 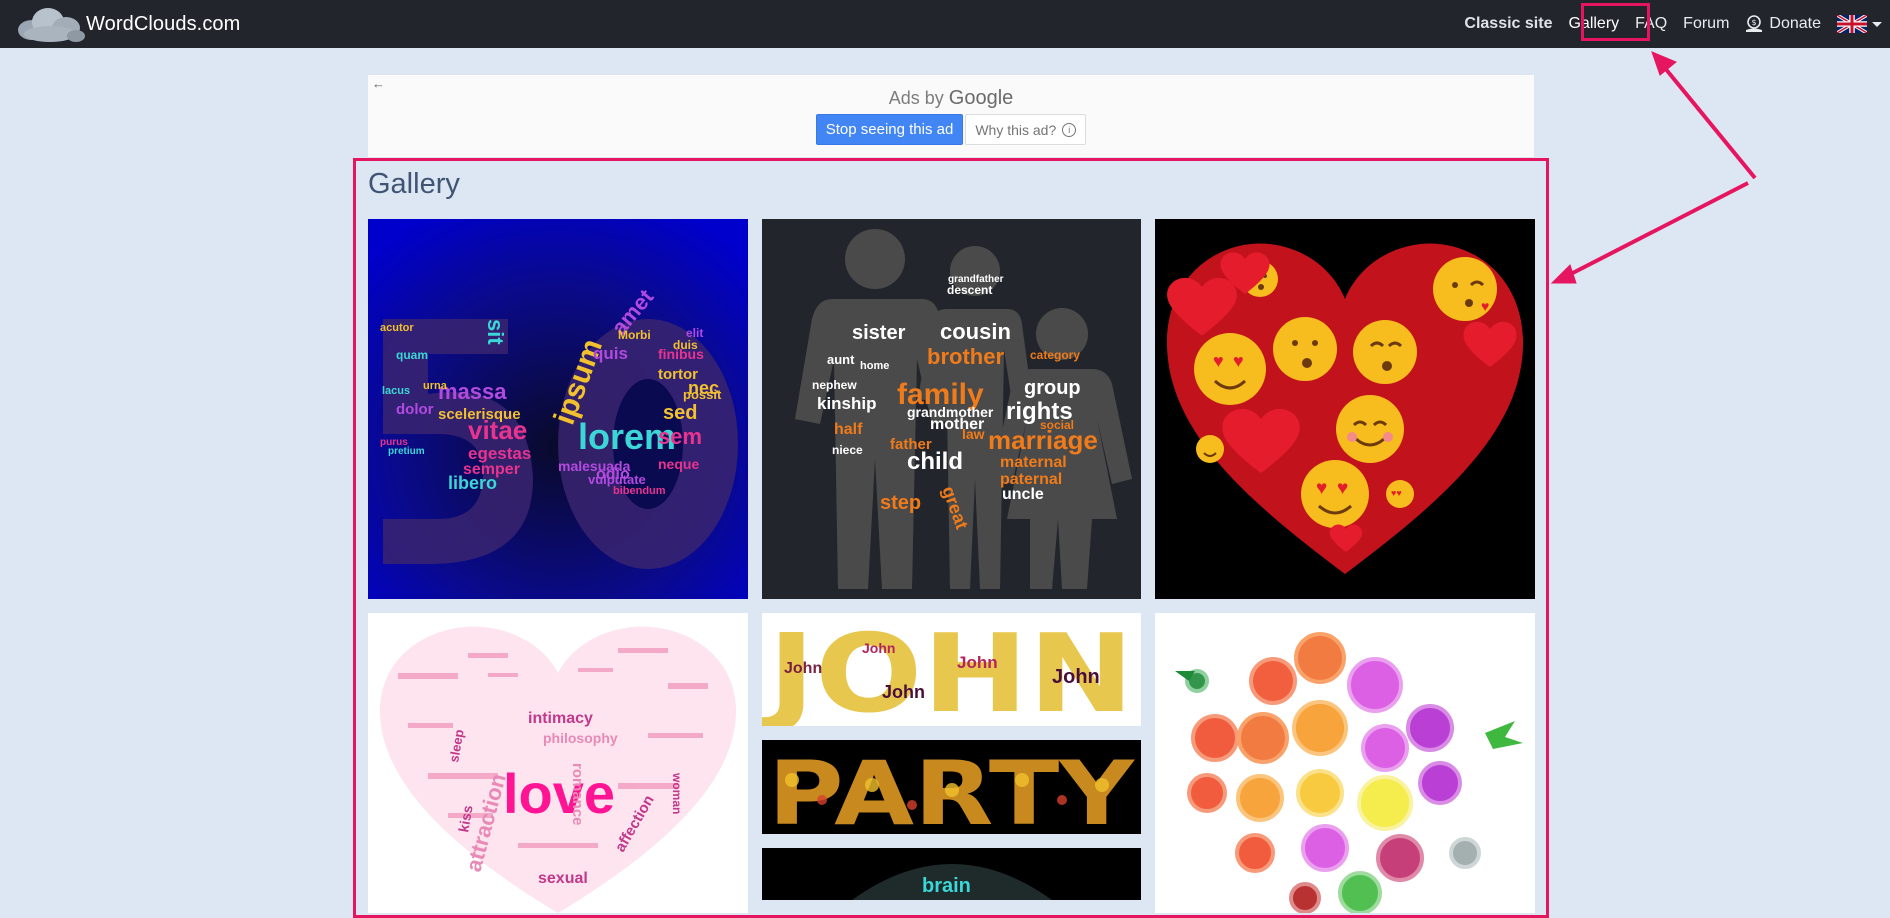 What do you see at coordinates (435, 386) in the screenshot?
I see `tile-50-word: urna` at bounding box center [435, 386].